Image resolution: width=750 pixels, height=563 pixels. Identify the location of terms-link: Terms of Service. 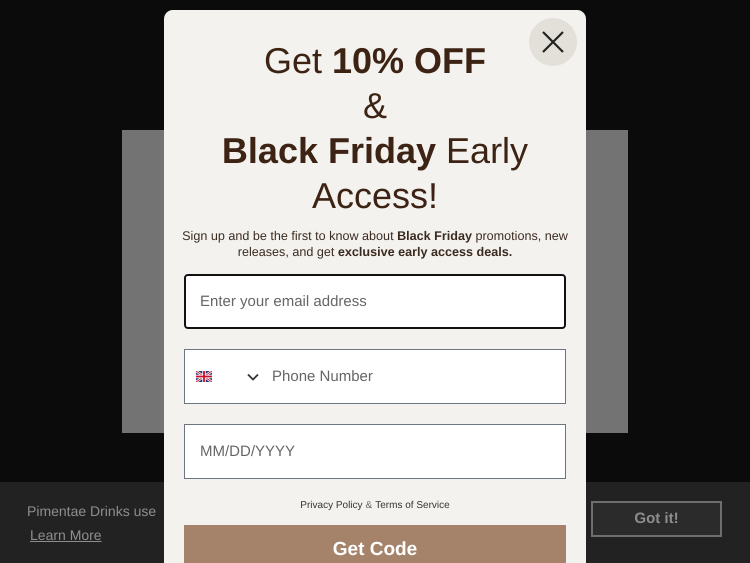
(412, 505).